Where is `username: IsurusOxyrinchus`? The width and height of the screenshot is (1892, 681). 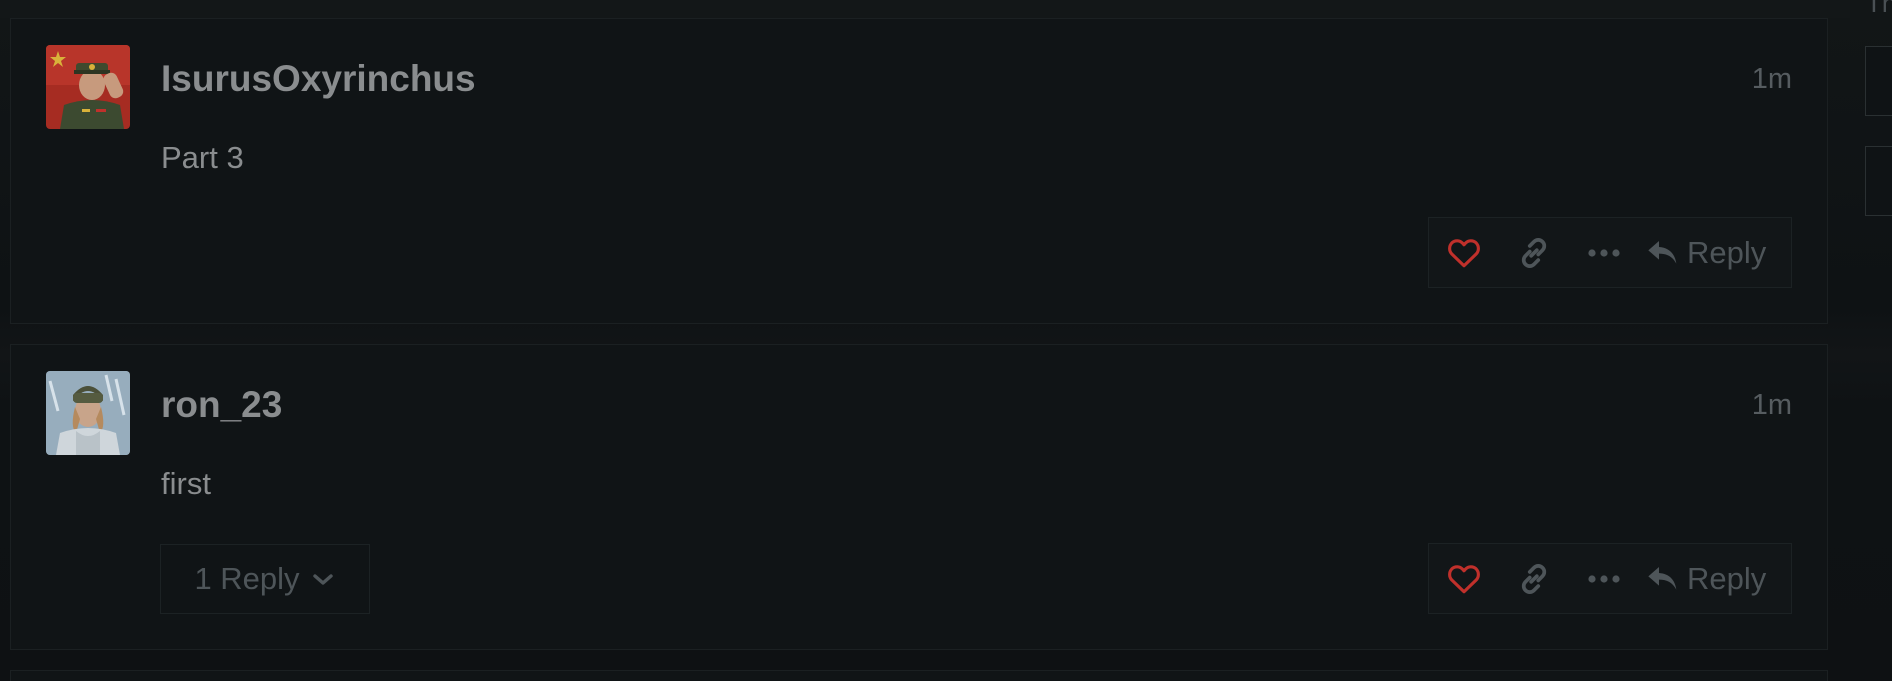
username: IsurusOxyrinchus is located at coordinates (318, 79).